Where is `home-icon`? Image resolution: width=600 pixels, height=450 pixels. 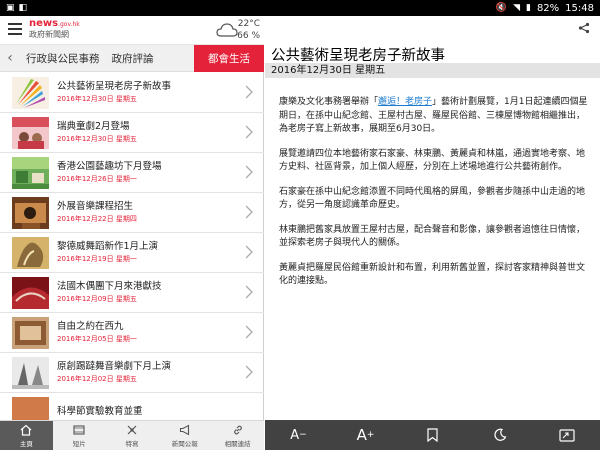
home-icon is located at coordinates (26, 430).